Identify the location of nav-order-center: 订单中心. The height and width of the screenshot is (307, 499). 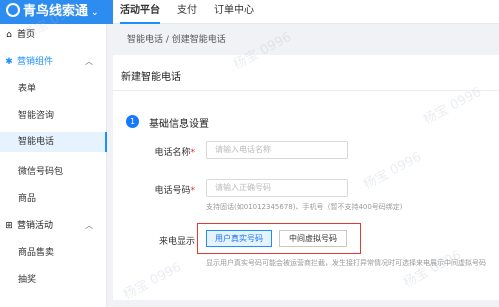
(234, 12).